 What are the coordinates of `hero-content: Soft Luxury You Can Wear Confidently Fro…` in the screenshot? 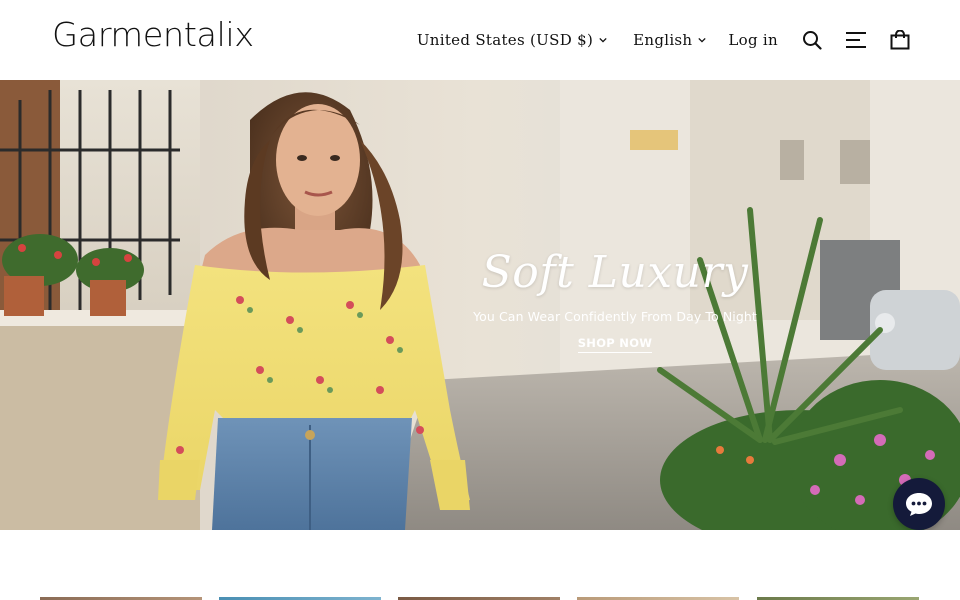 It's located at (615, 300).